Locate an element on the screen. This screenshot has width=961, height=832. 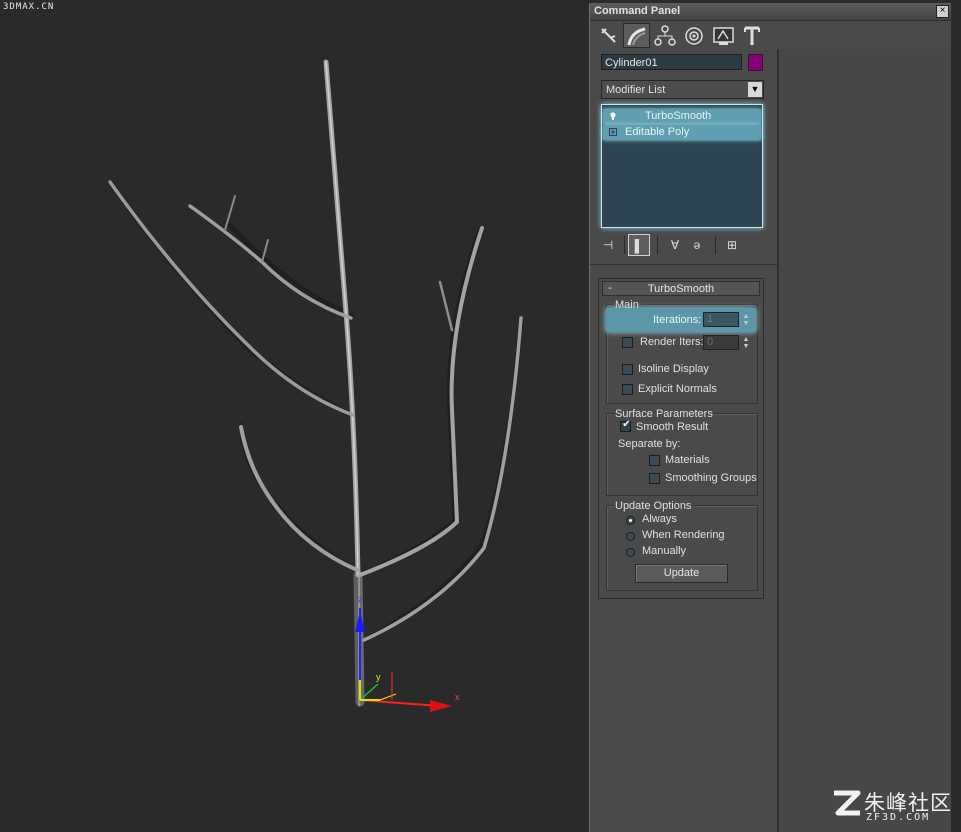
stack-item-label: Editable Poly is located at coordinates (657, 132).